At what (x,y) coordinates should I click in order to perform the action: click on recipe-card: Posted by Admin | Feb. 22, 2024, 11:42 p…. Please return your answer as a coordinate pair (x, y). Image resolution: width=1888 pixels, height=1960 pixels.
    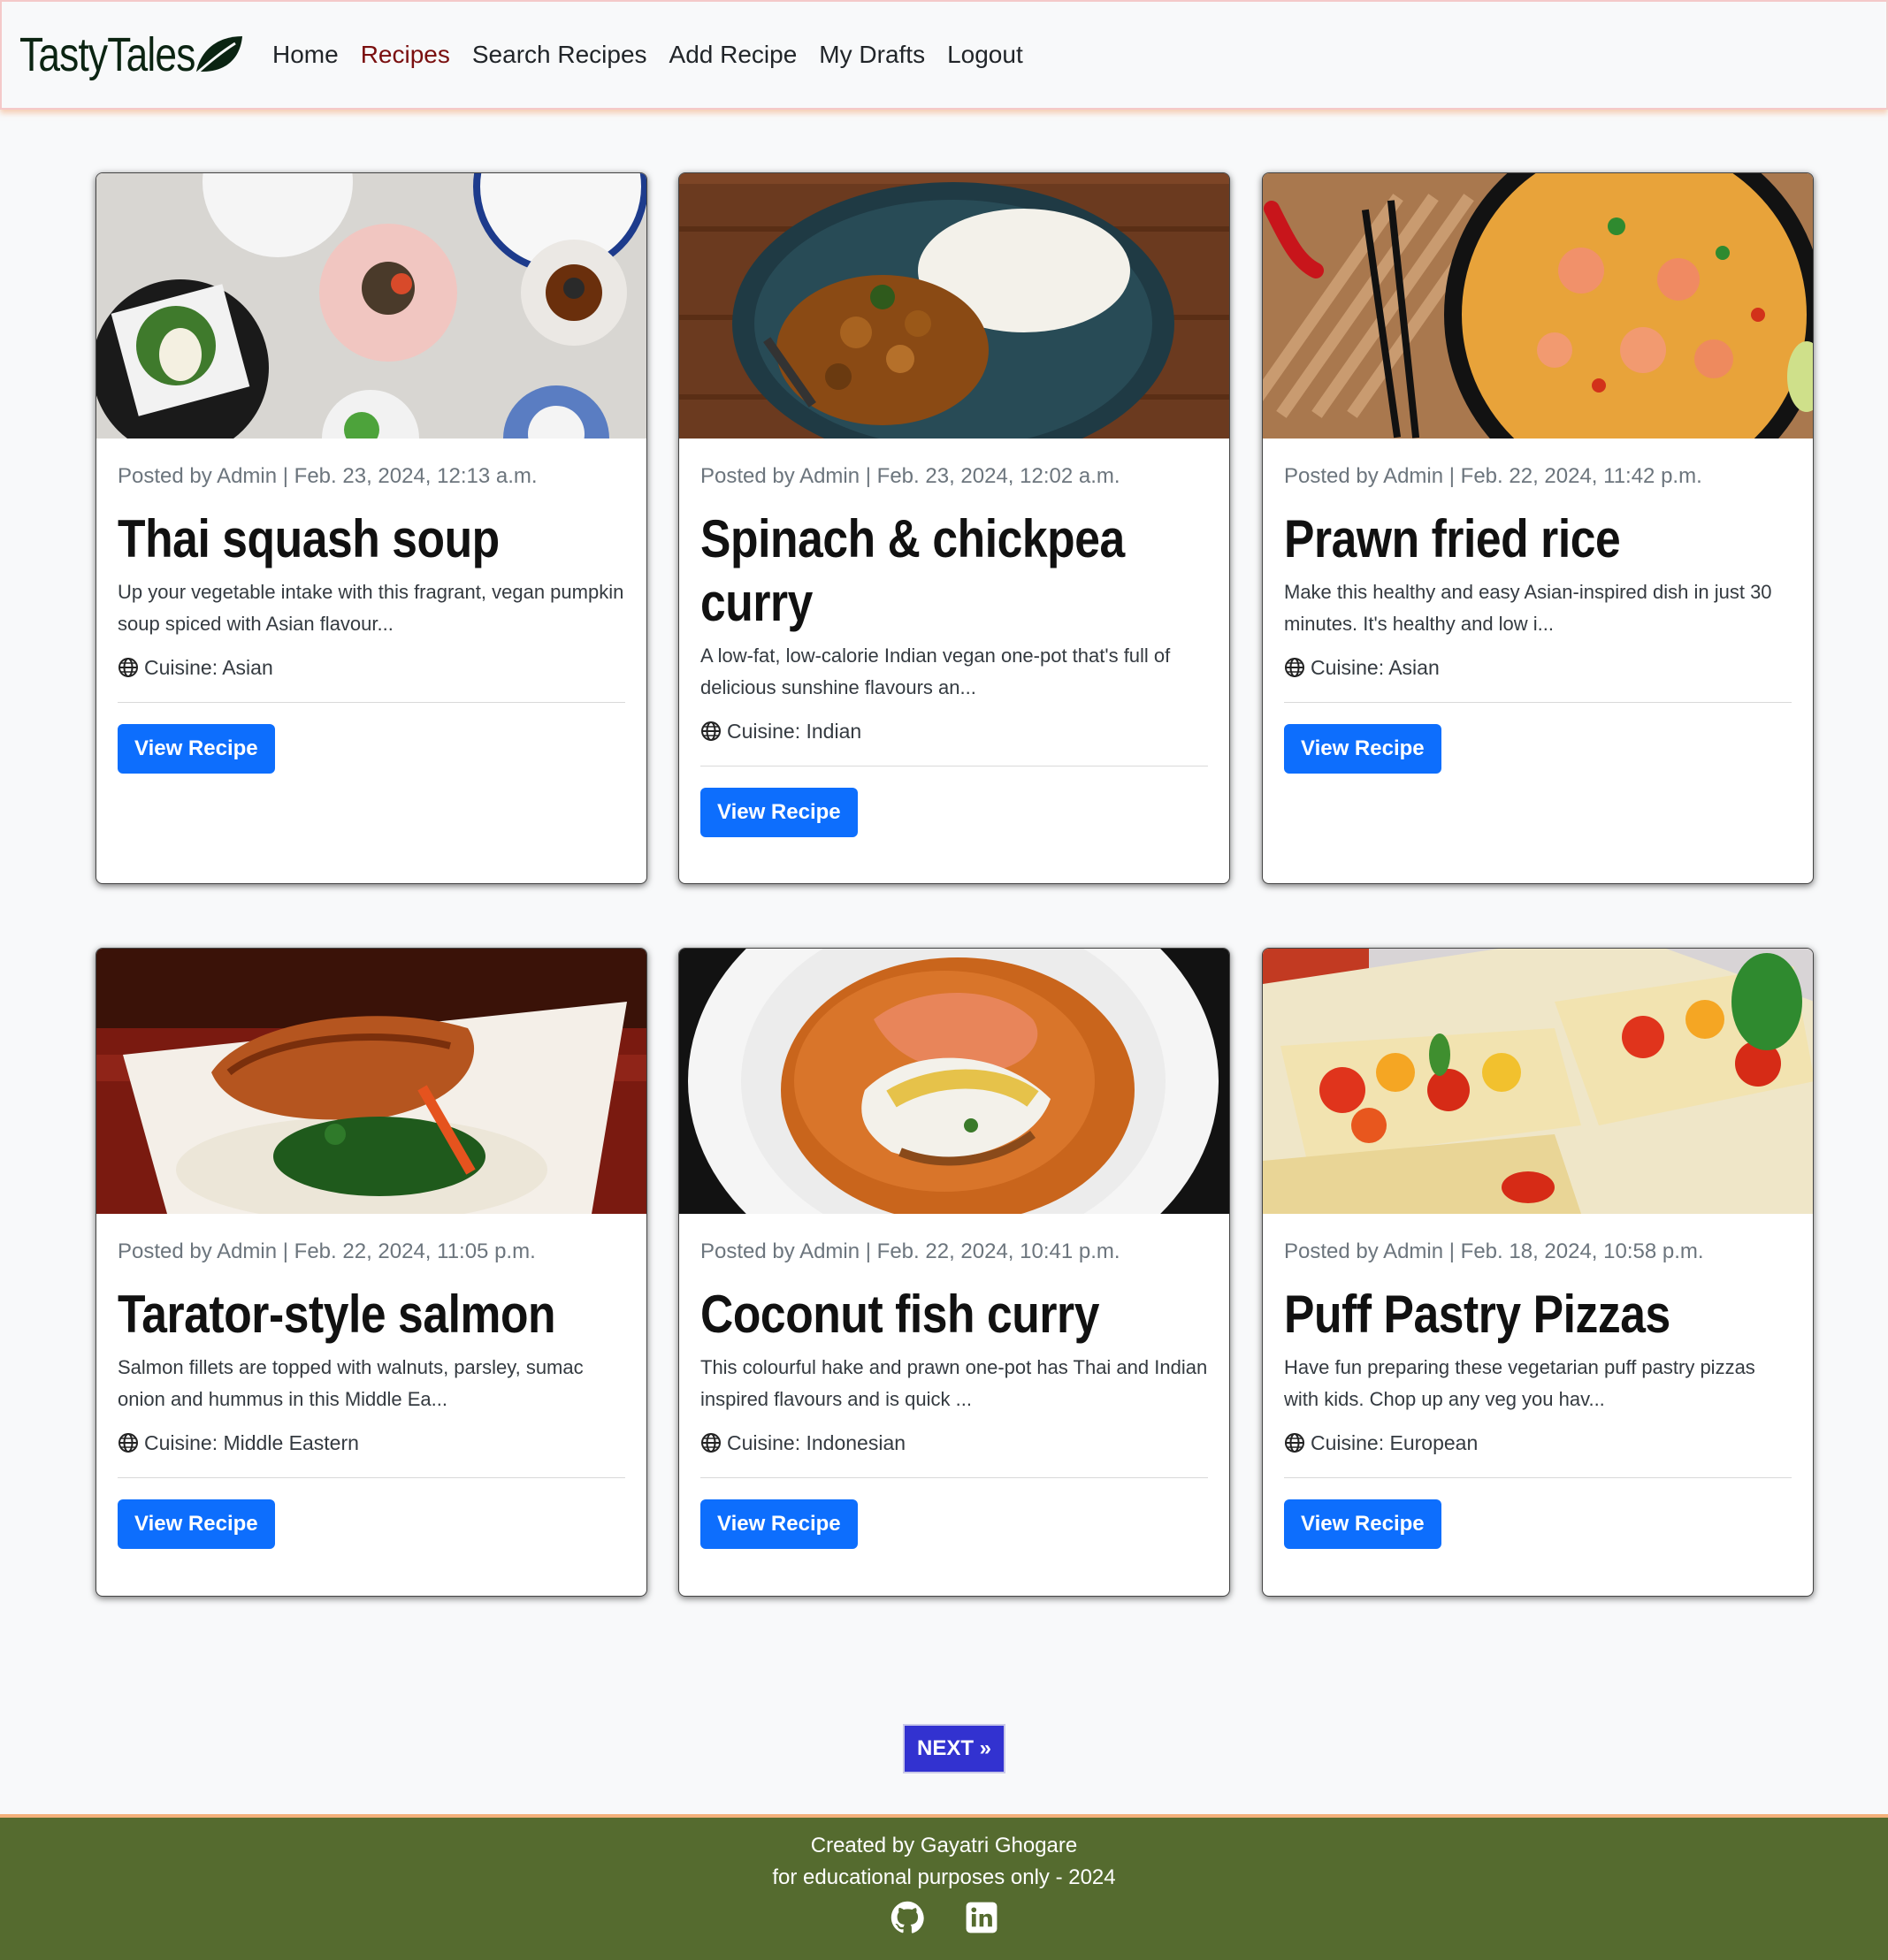
    Looking at the image, I should click on (1538, 528).